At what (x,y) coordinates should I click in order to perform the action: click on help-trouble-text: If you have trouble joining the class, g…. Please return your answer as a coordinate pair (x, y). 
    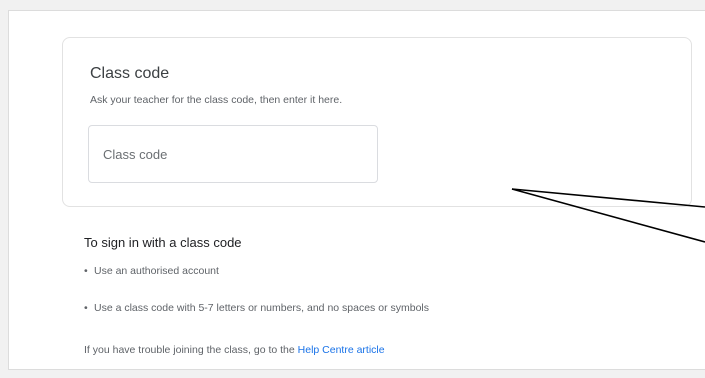
    Looking at the image, I should click on (234, 350).